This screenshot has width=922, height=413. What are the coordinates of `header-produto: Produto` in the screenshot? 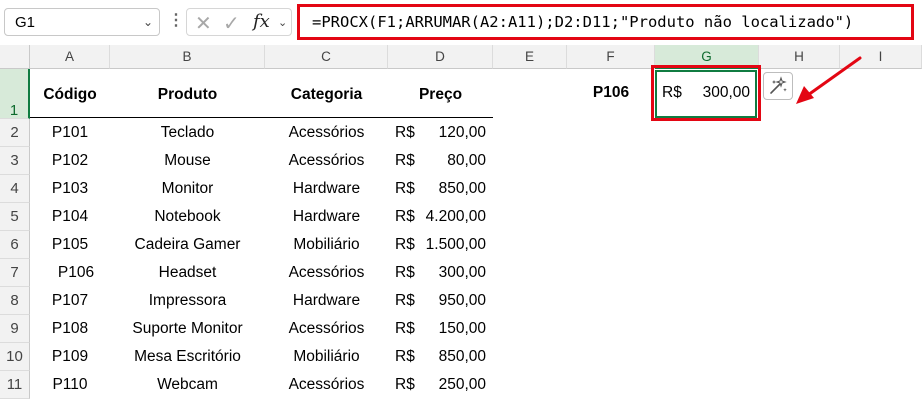 It's located at (187, 95).